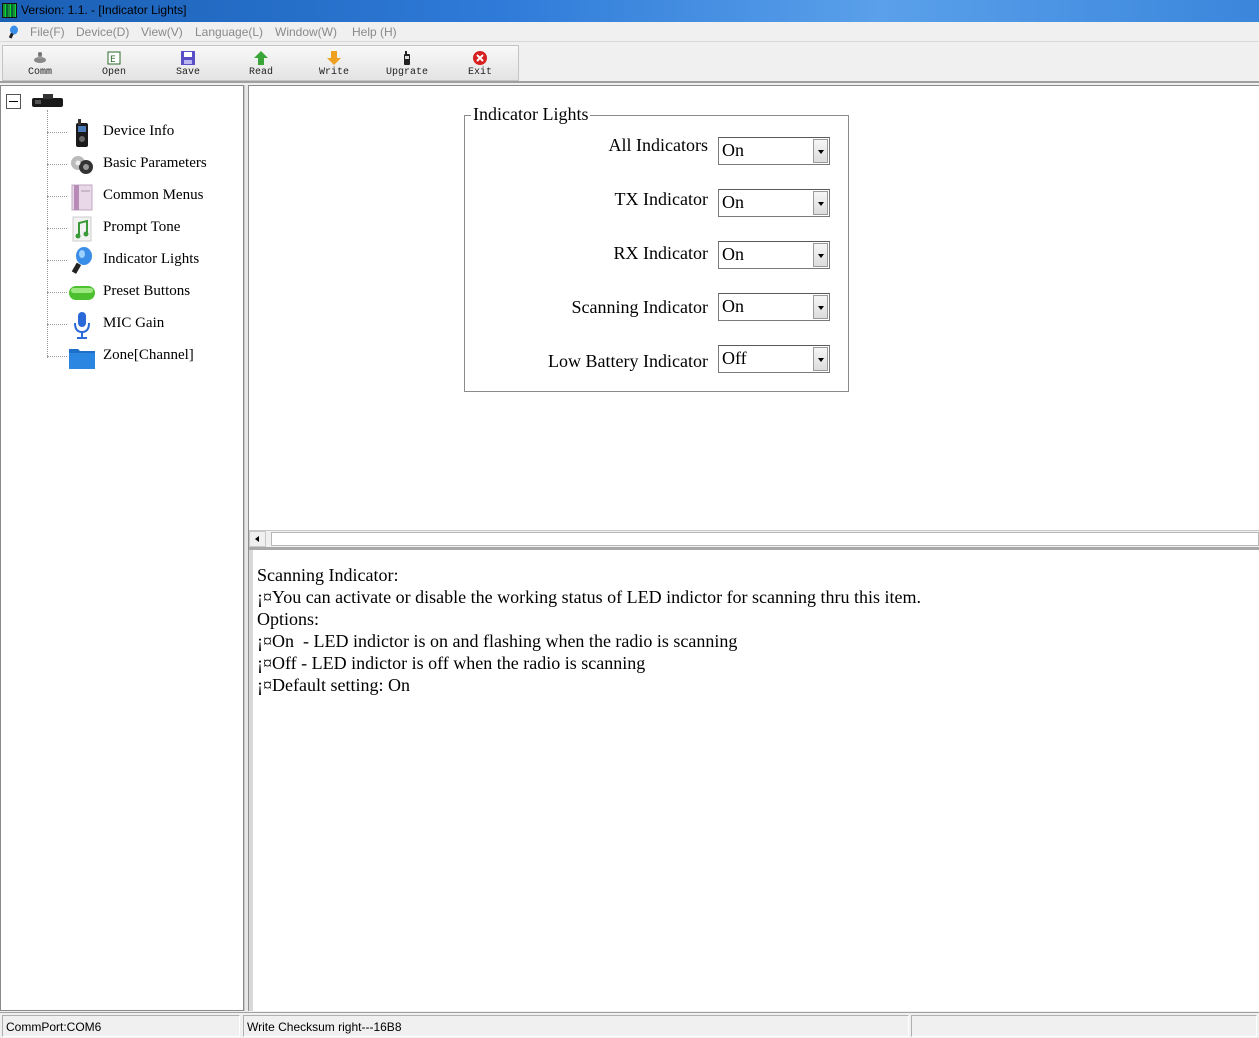 The width and height of the screenshot is (1259, 1038). I want to click on read-arrow-up-icon, so click(261, 58).